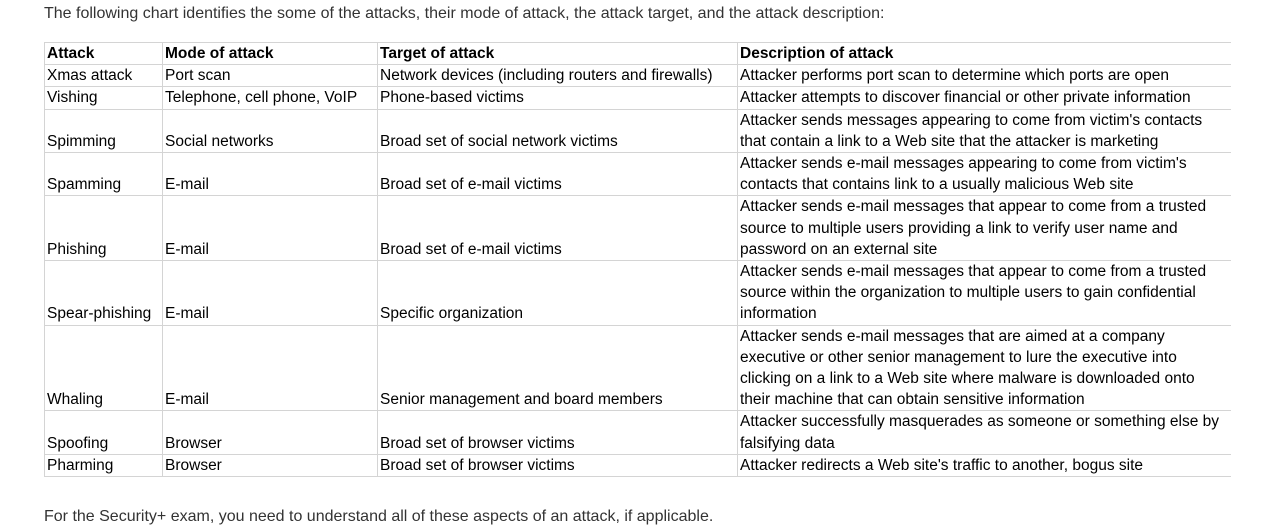  Describe the element at coordinates (103, 98) in the screenshot. I see `cell-attack: Vishing` at that location.